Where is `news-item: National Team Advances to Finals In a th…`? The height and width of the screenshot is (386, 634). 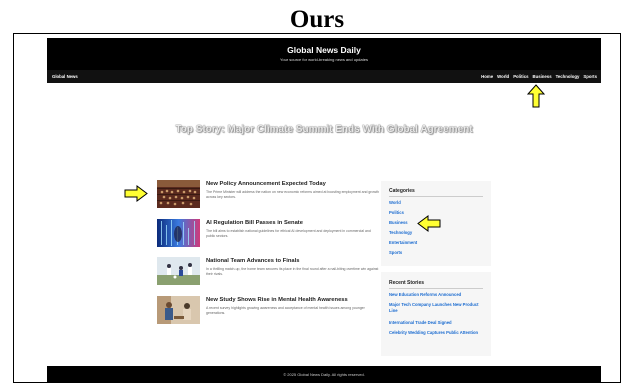
news-item: National Team Advances to Finals In a th… is located at coordinates (268, 272).